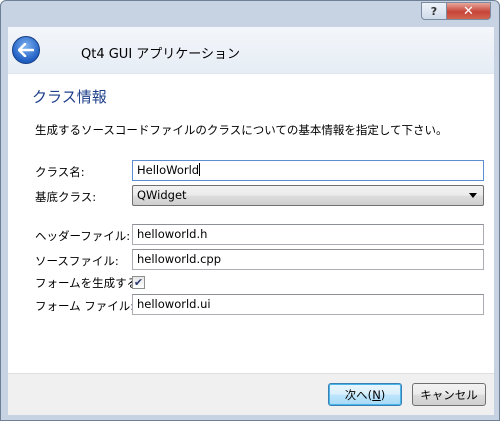  What do you see at coordinates (376, 394) in the screenshot?
I see `next-label-mnemonic: N` at bounding box center [376, 394].